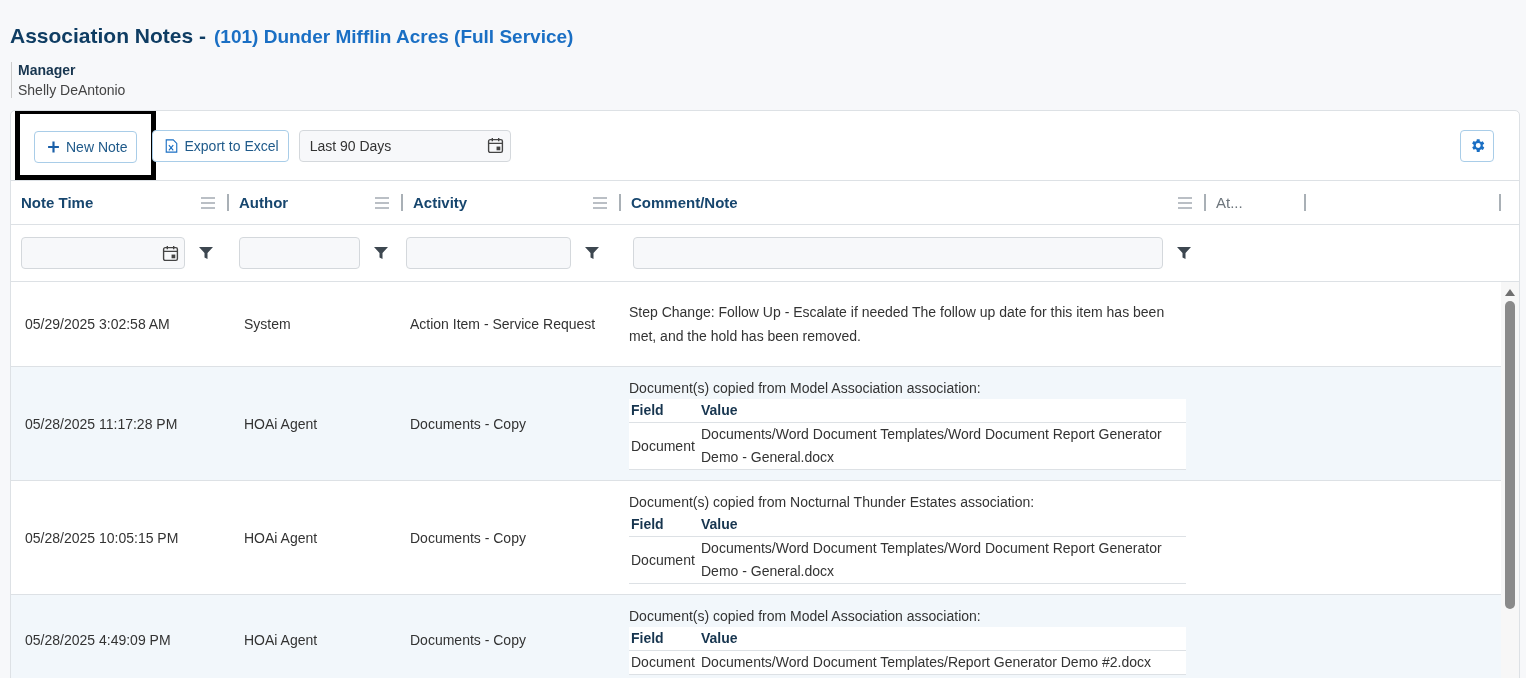 This screenshot has width=1526, height=678. What do you see at coordinates (1510, 292) in the screenshot?
I see `scroll-up-arrow-icon` at bounding box center [1510, 292].